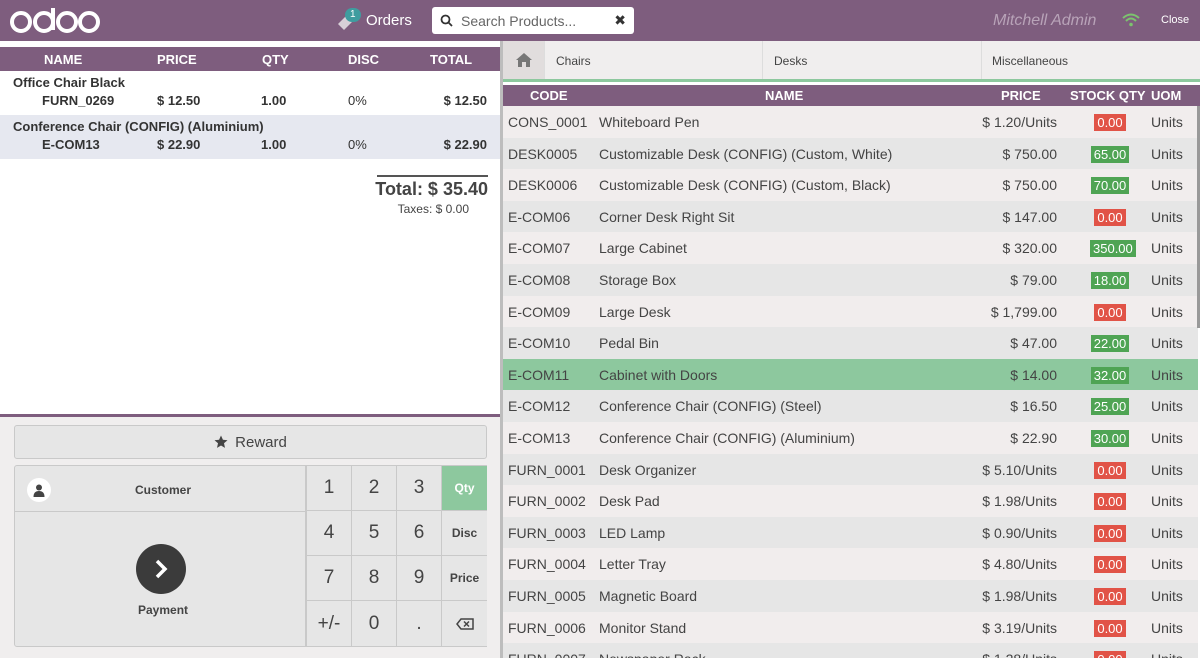 The height and width of the screenshot is (658, 1200). What do you see at coordinates (418, 488) in the screenshot?
I see `key-3: 3` at bounding box center [418, 488].